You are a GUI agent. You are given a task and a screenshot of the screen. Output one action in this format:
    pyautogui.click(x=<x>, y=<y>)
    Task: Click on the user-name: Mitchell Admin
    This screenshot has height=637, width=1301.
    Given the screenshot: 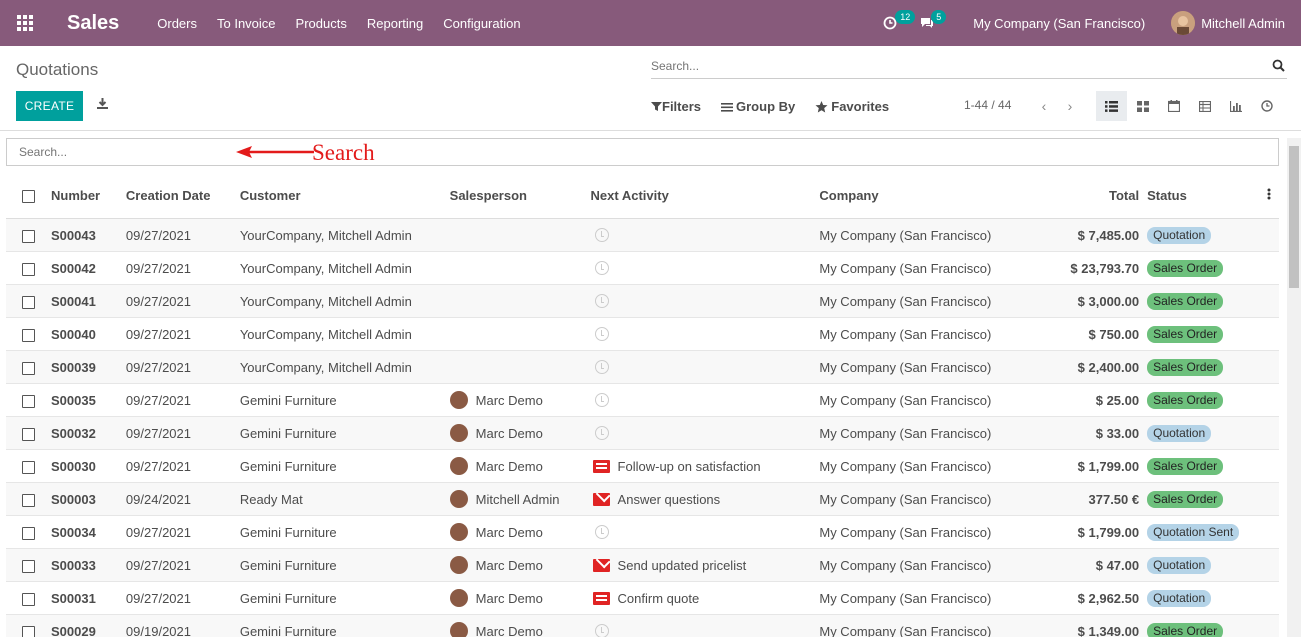 What is the action you would take?
    pyautogui.click(x=1243, y=23)
    